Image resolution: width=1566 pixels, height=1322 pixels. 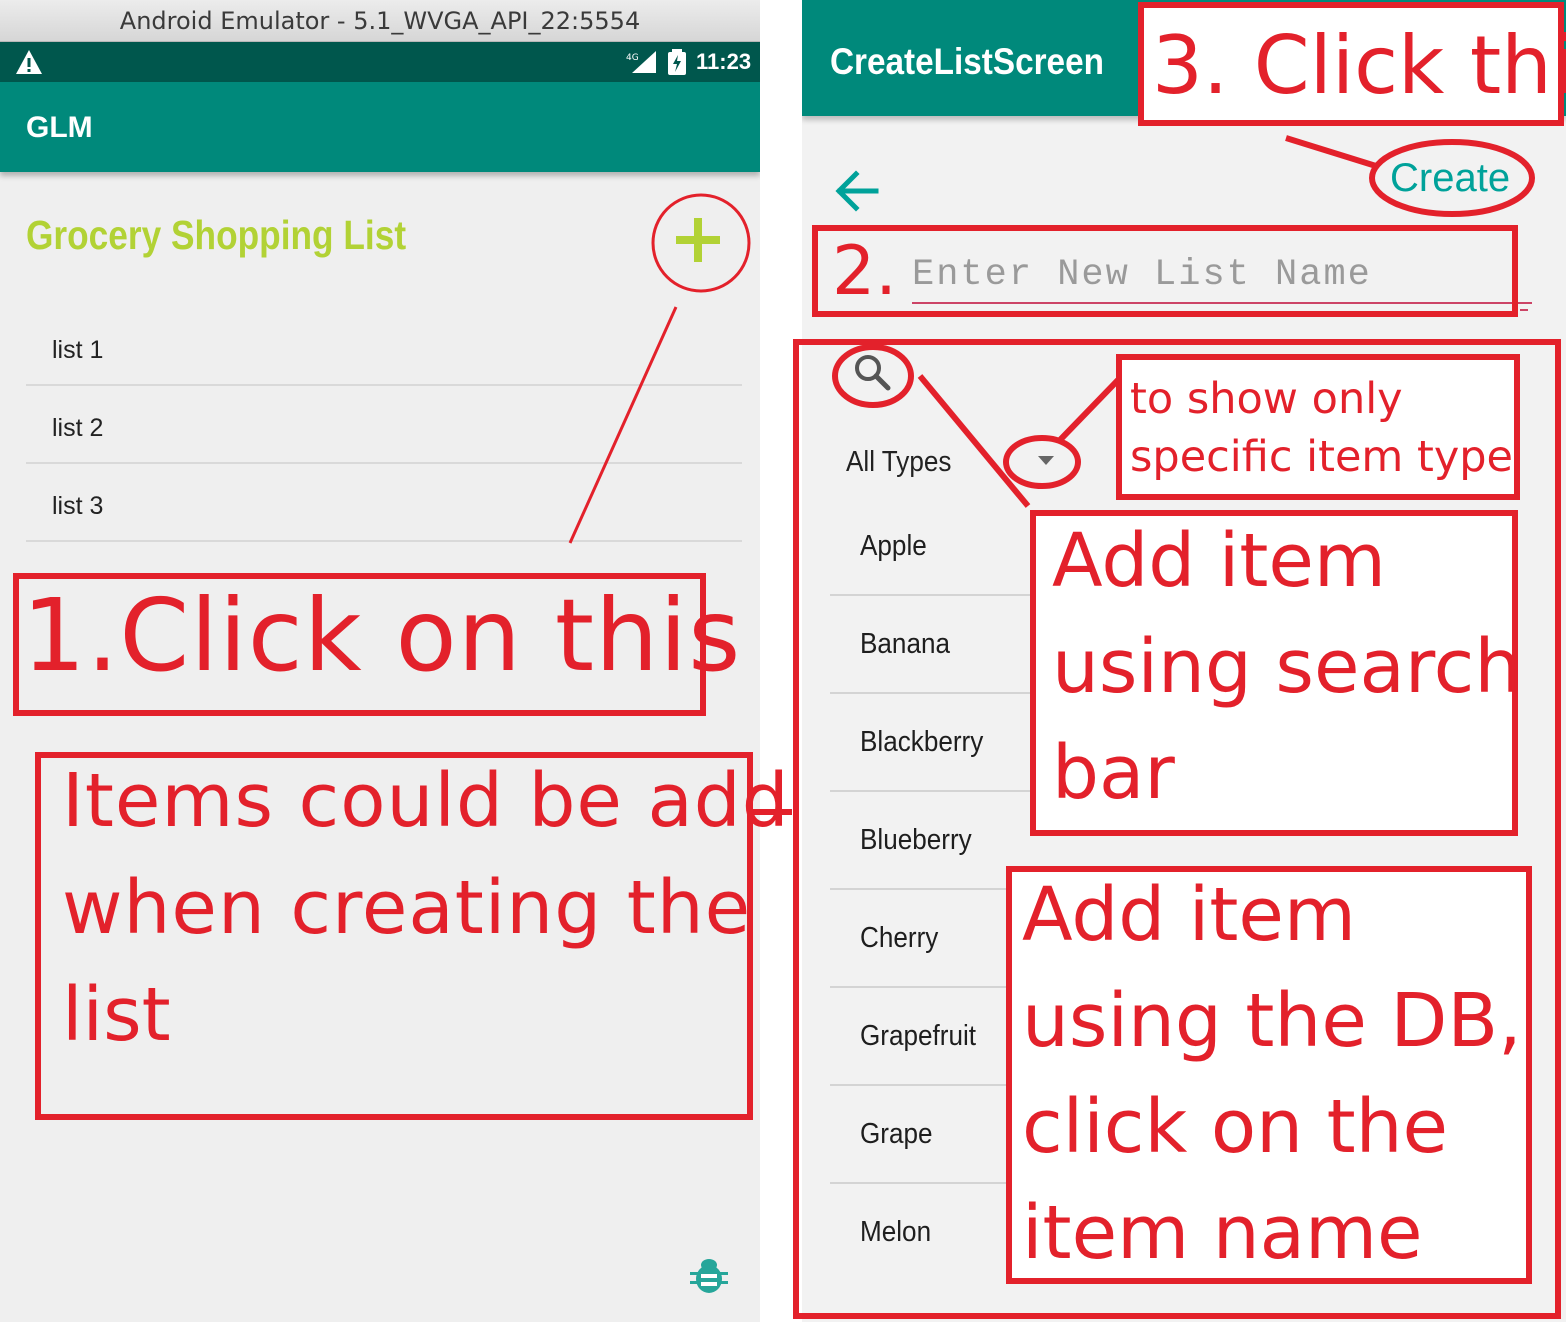 What do you see at coordinates (677, 62) in the screenshot?
I see `battery-icon` at bounding box center [677, 62].